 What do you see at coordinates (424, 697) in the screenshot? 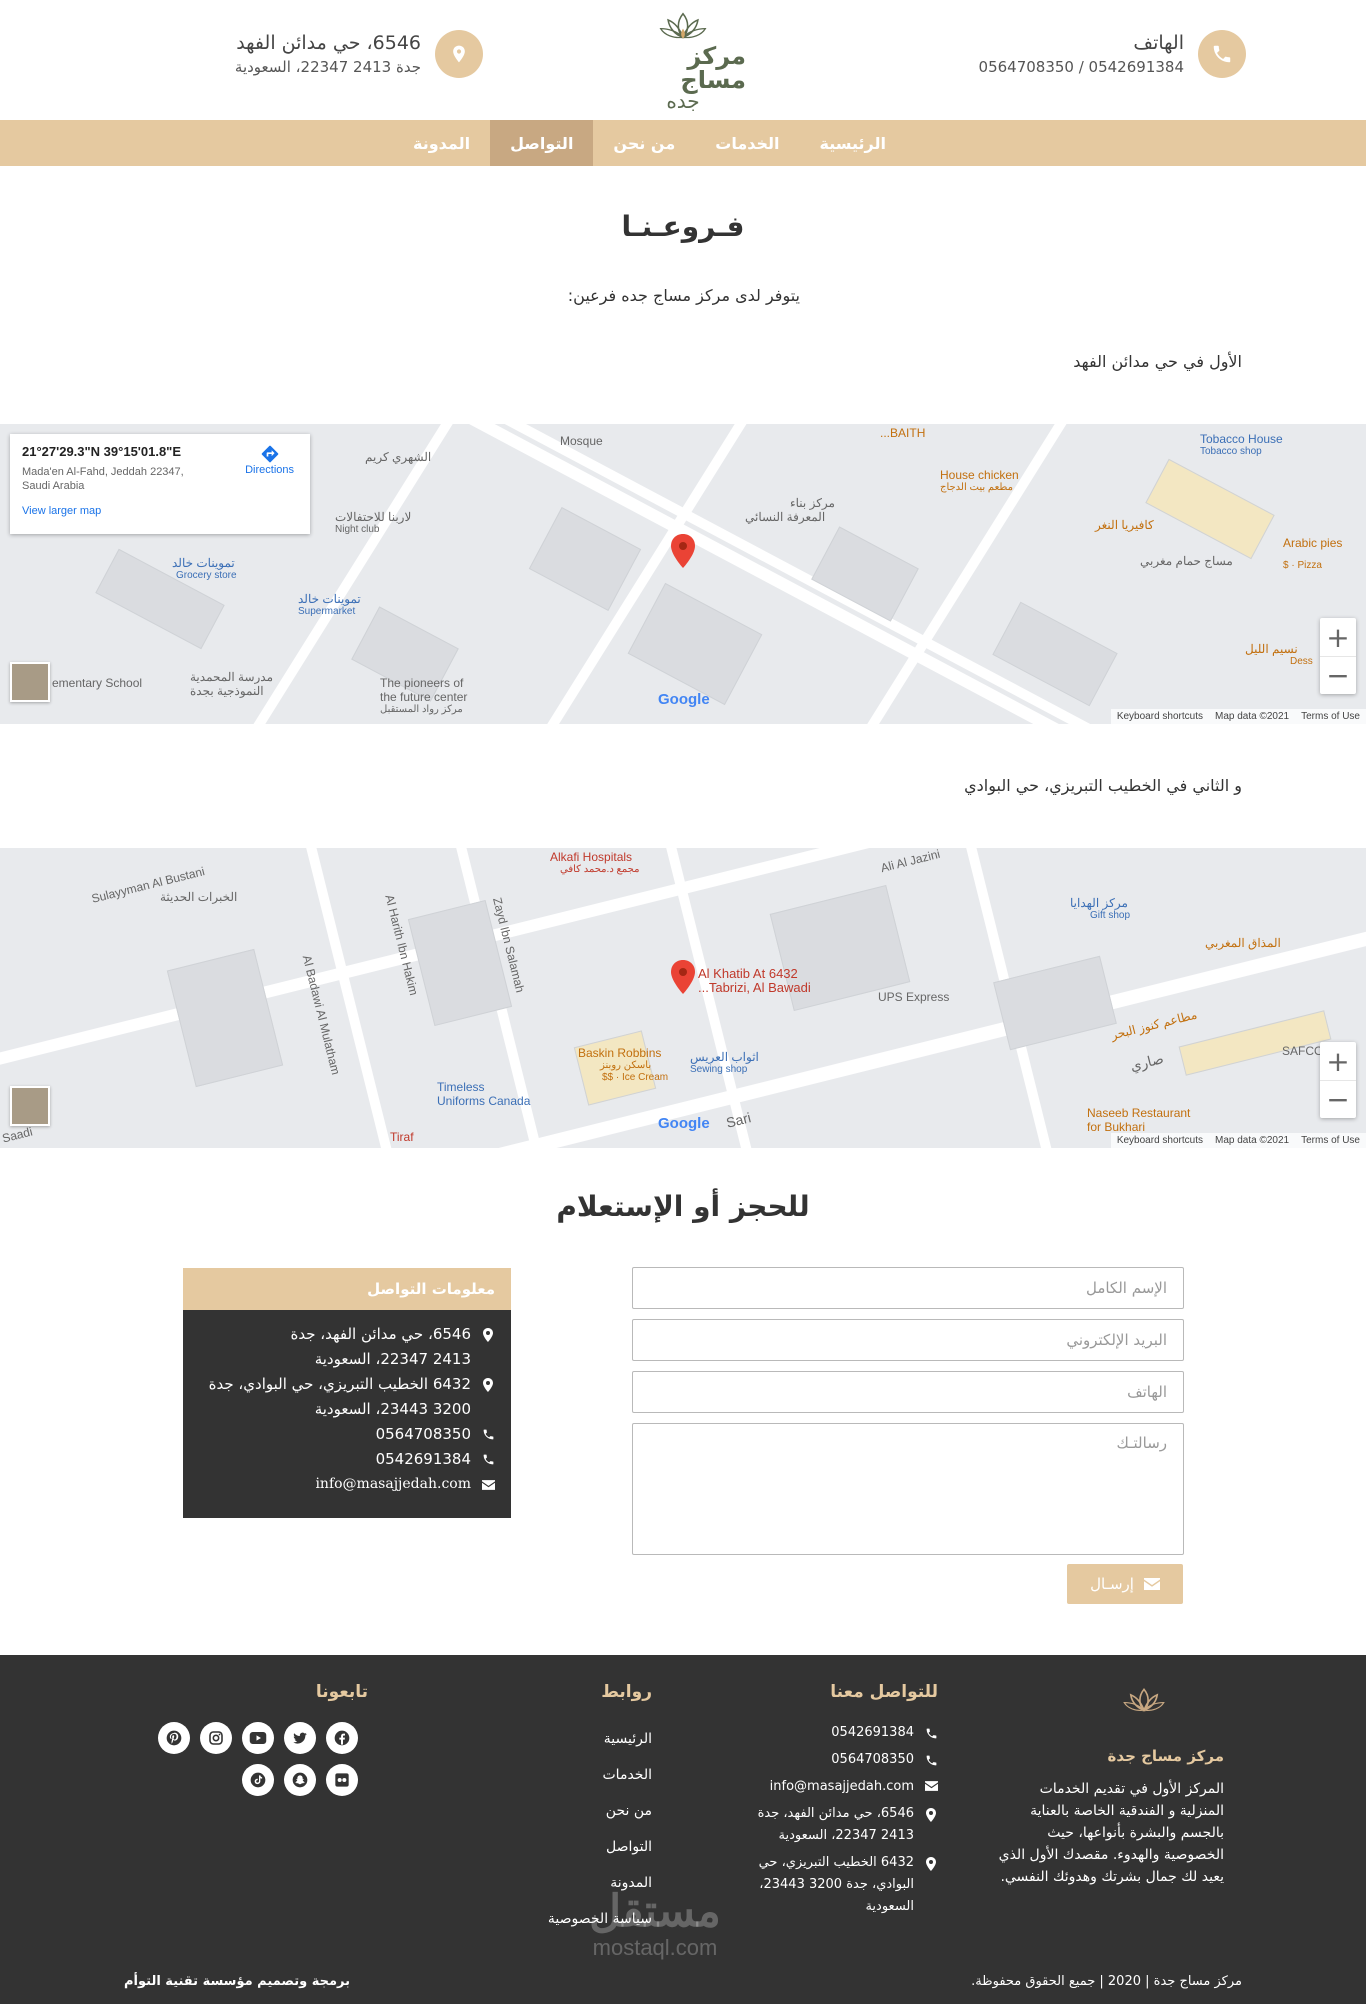
I see `map-label: the future center` at bounding box center [424, 697].